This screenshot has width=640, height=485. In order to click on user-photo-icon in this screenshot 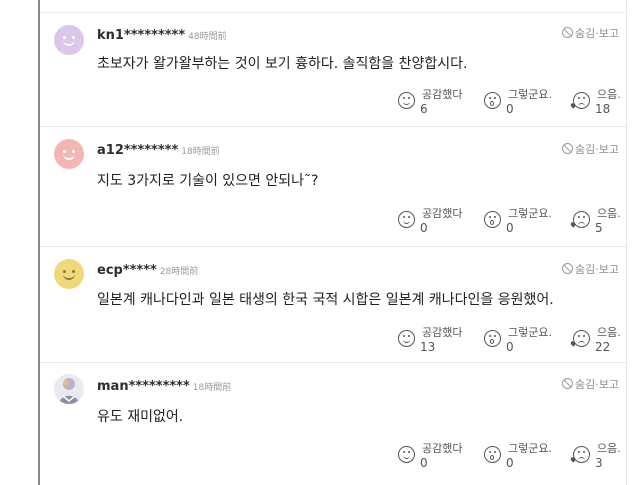, I will do `click(69, 391)`.